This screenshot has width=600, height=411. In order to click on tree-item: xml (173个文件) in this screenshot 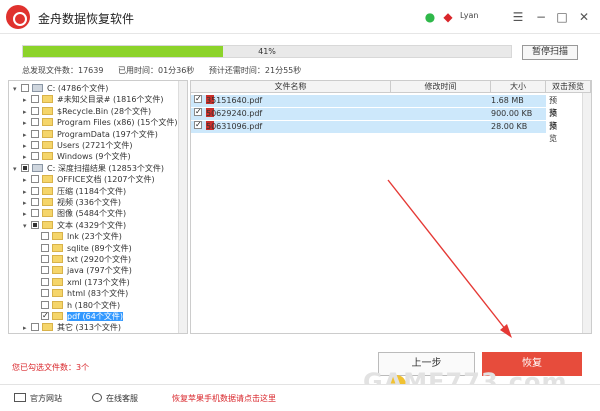, I will do `click(81, 283)`.